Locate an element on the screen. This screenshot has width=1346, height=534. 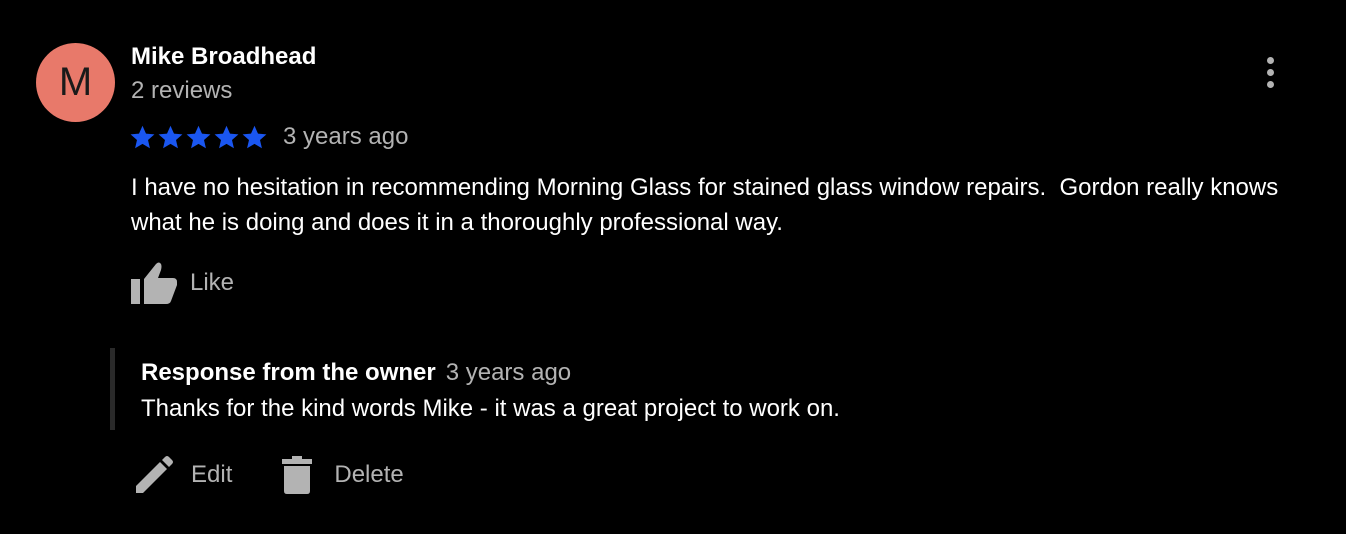
pencil-icon is located at coordinates (154, 474).